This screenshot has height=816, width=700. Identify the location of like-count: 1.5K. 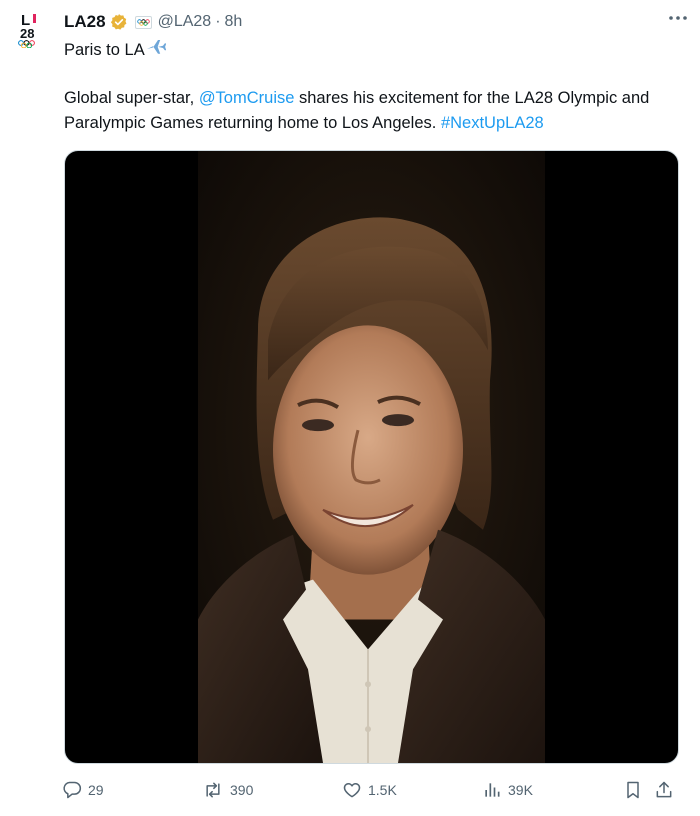
(382, 790).